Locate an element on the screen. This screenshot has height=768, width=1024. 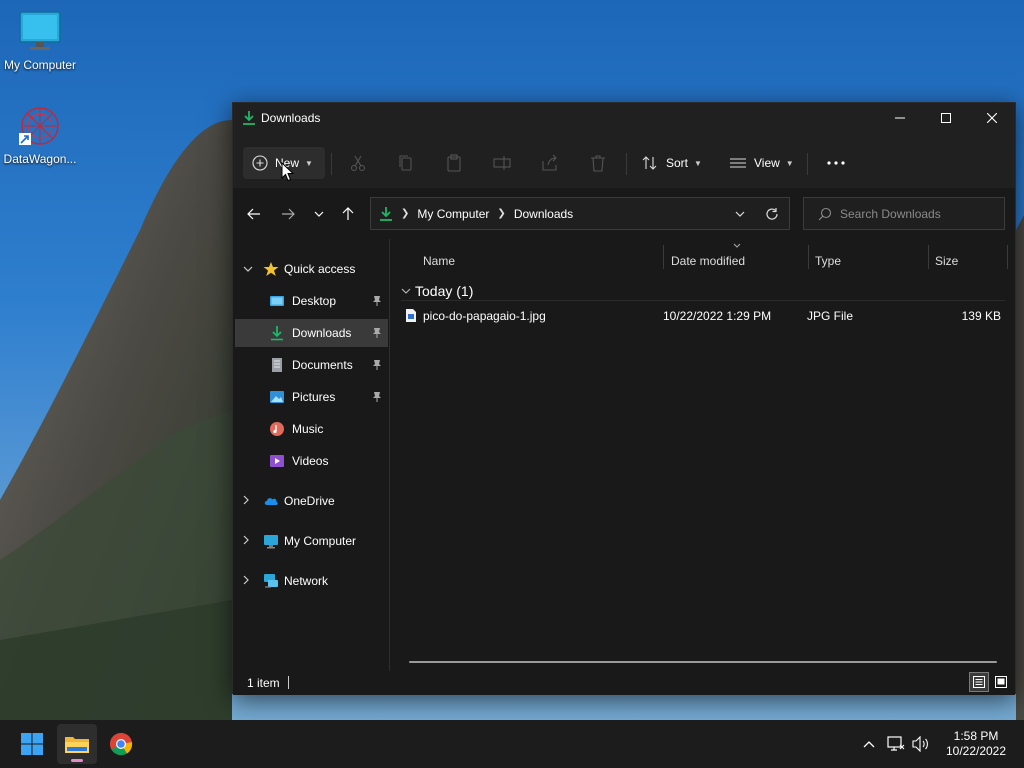
network-status-button is located at coordinates (896, 744).